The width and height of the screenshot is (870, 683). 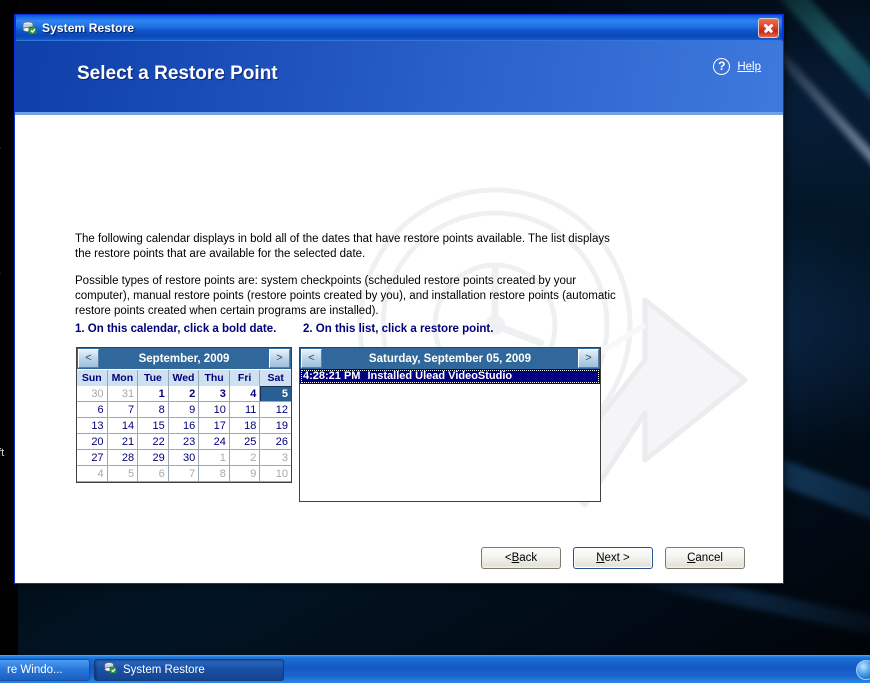 What do you see at coordinates (440, 376) in the screenshot?
I see `restore-point-description: Installed Ulead VideoStudio` at bounding box center [440, 376].